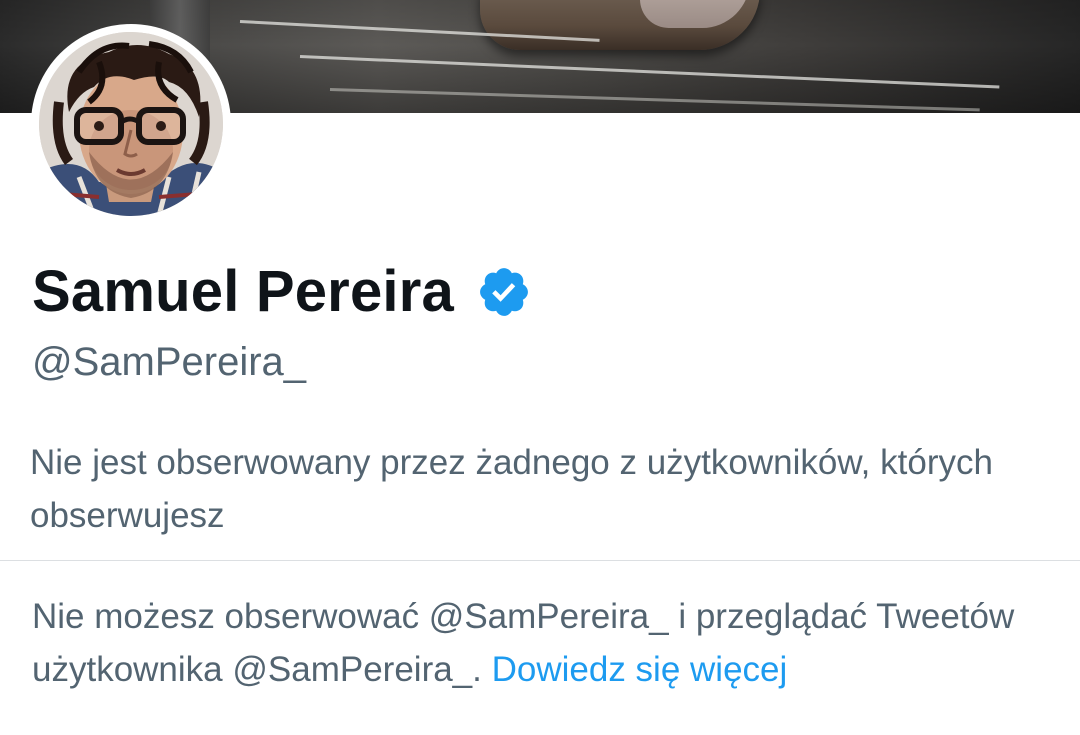 The height and width of the screenshot is (735, 1080). Describe the element at coordinates (169, 362) in the screenshot. I see `profile-handle: @SamPereira_` at that location.